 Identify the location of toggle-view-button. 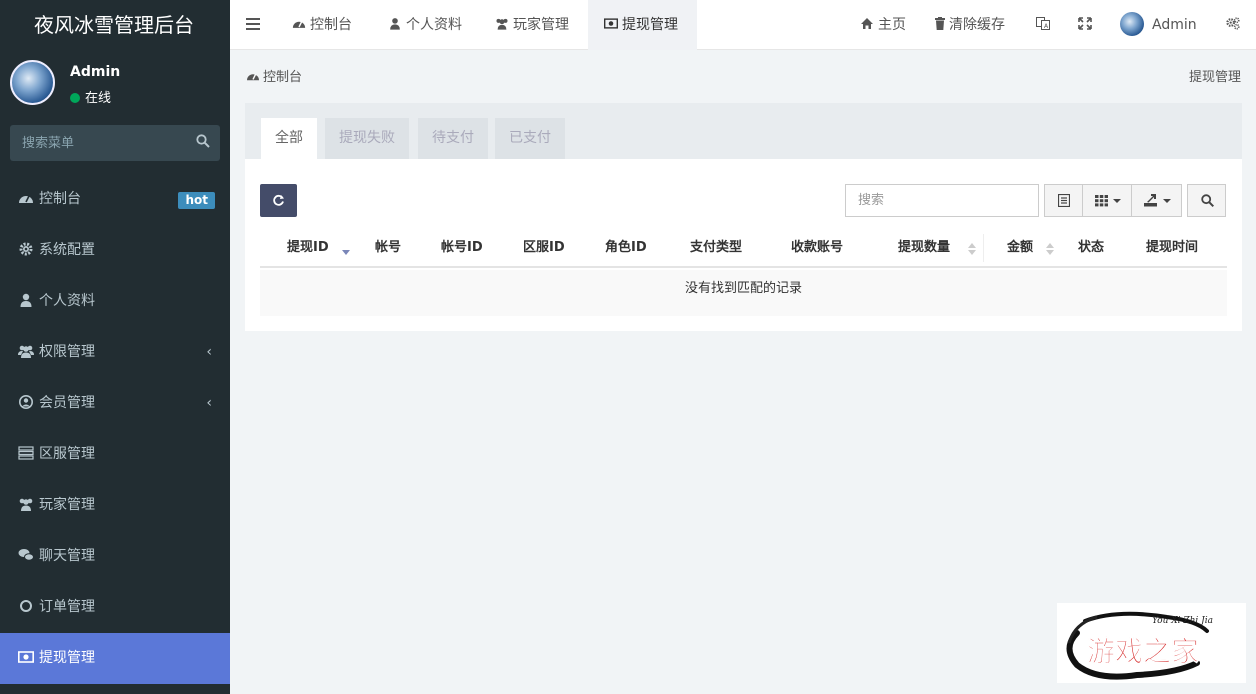
(1063, 200).